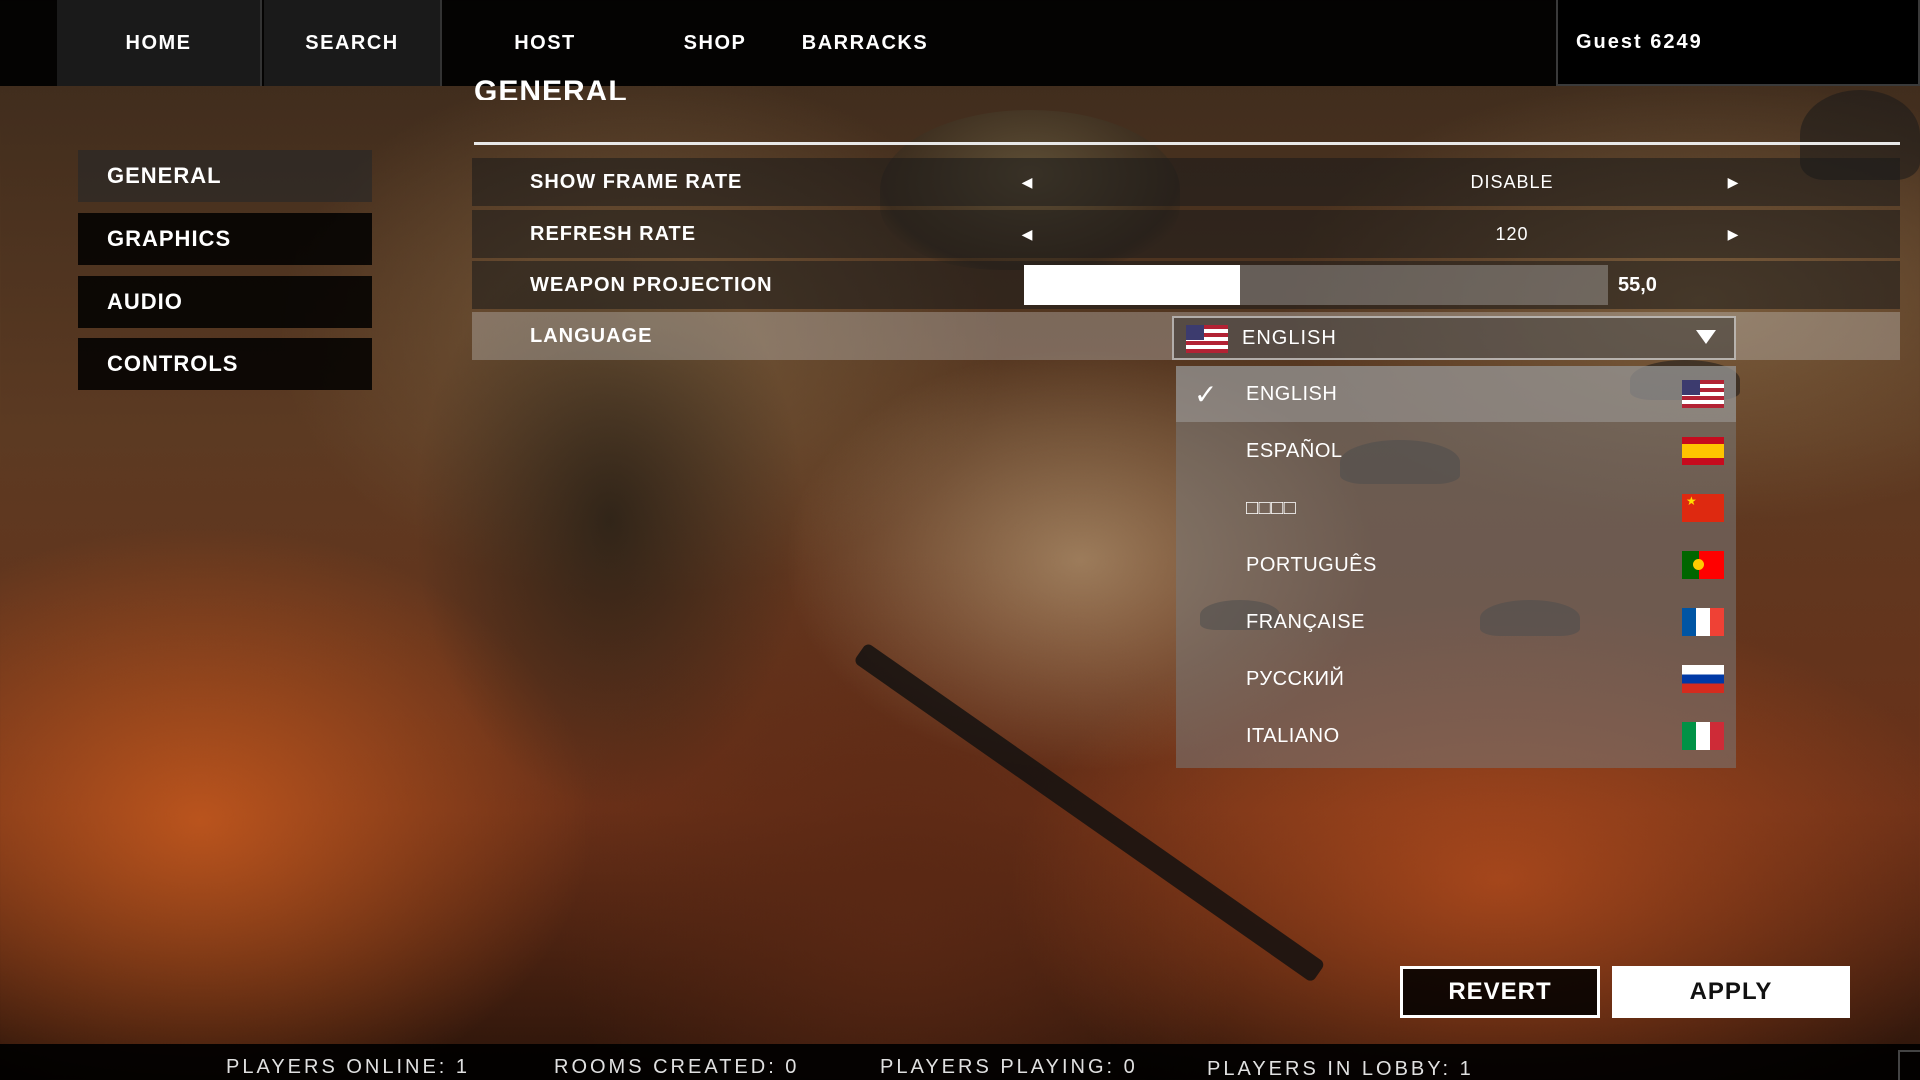 This screenshot has height=1080, width=1920. What do you see at coordinates (1731, 992) in the screenshot?
I see `apply-button: APPLY` at bounding box center [1731, 992].